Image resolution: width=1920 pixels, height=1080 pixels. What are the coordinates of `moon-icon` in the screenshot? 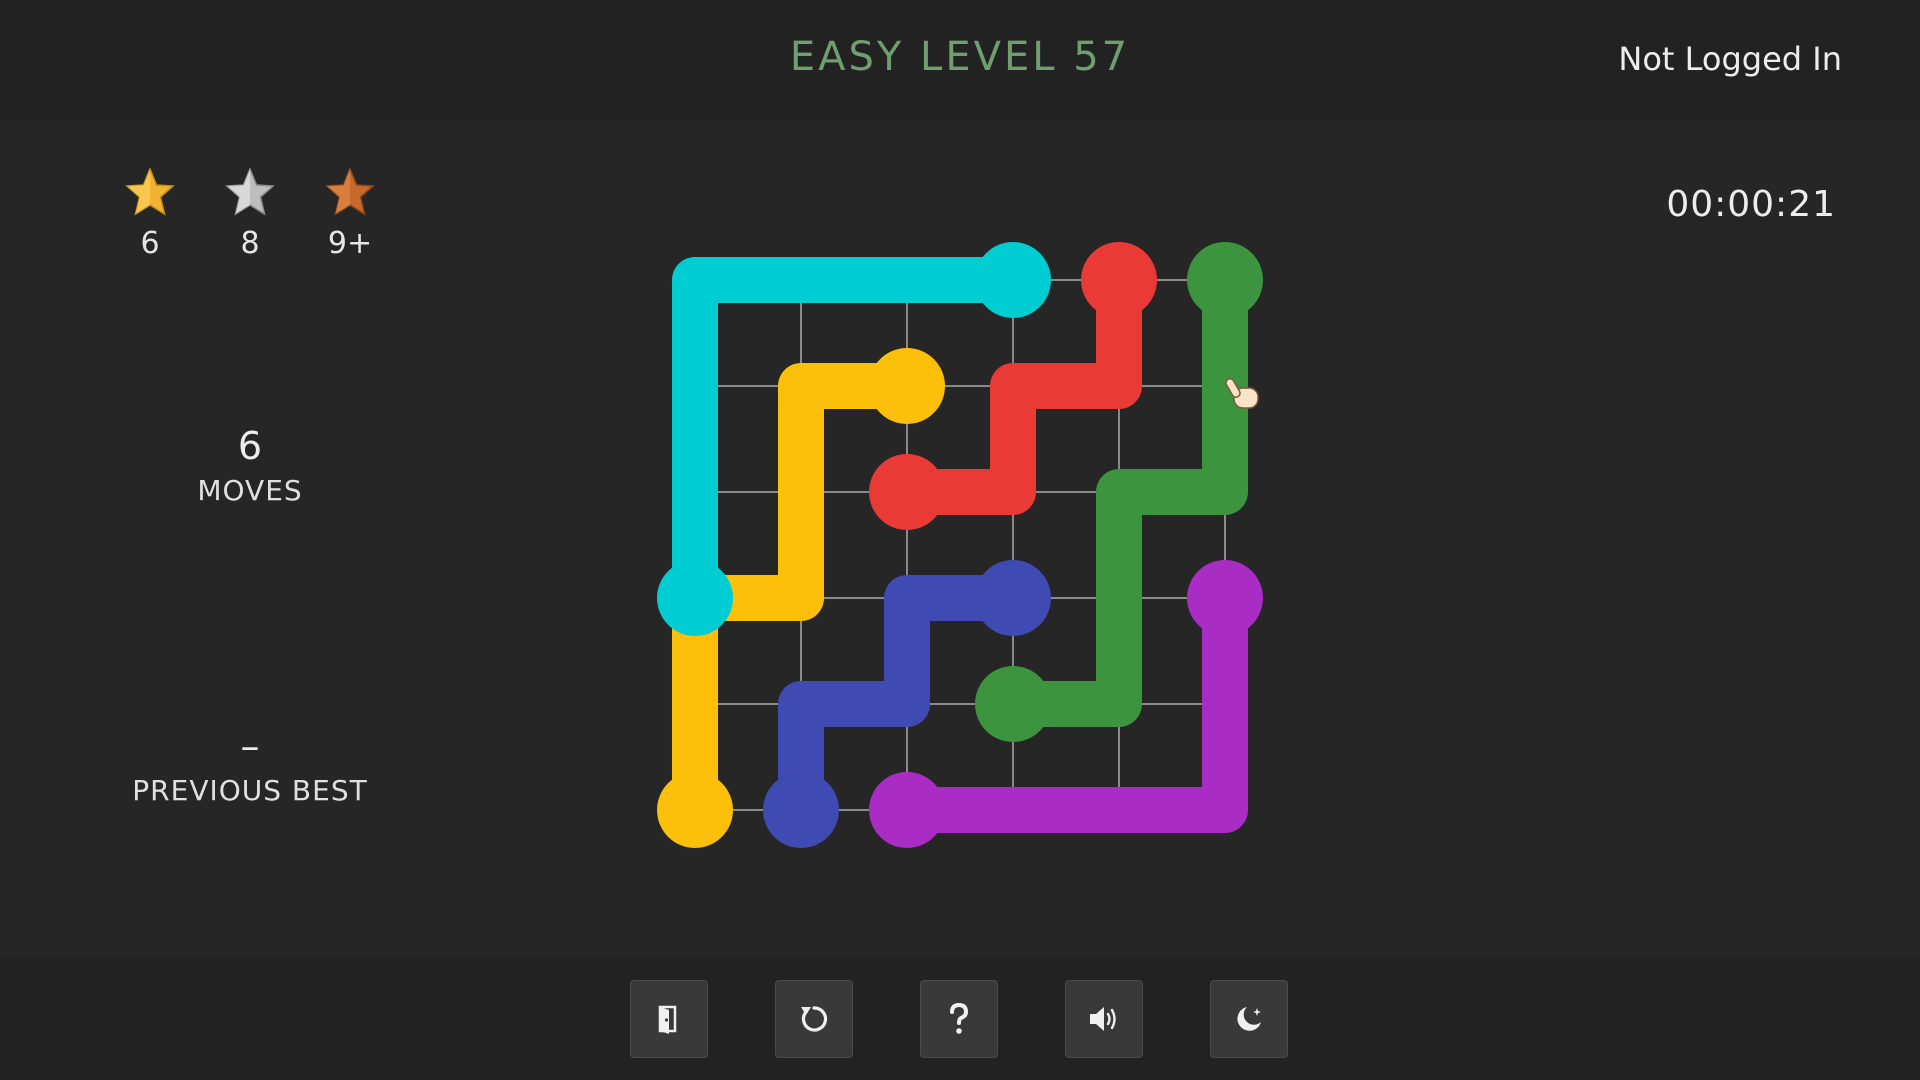 It's located at (1249, 1019).